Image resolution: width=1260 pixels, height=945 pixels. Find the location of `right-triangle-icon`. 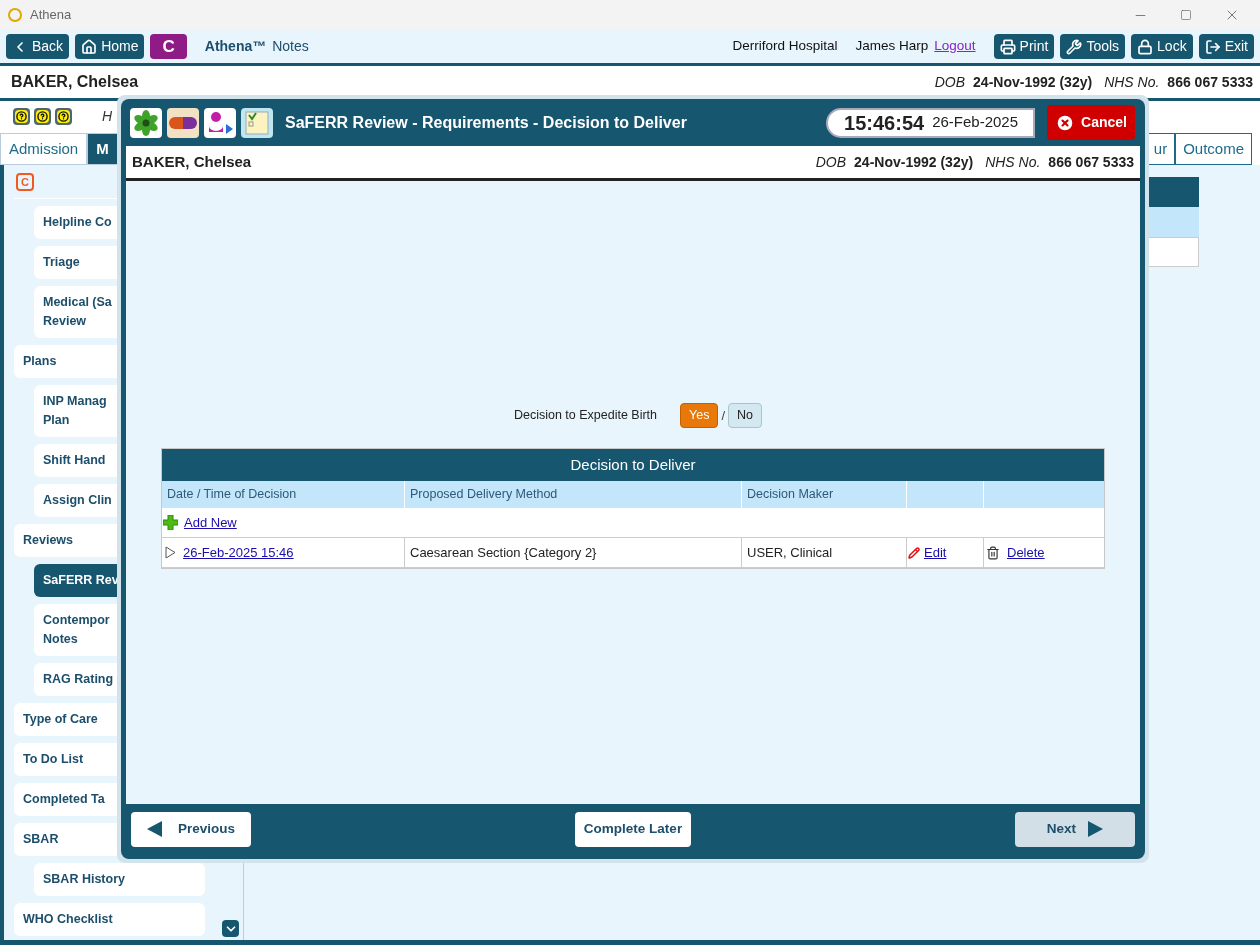

right-triangle-icon is located at coordinates (1096, 829).